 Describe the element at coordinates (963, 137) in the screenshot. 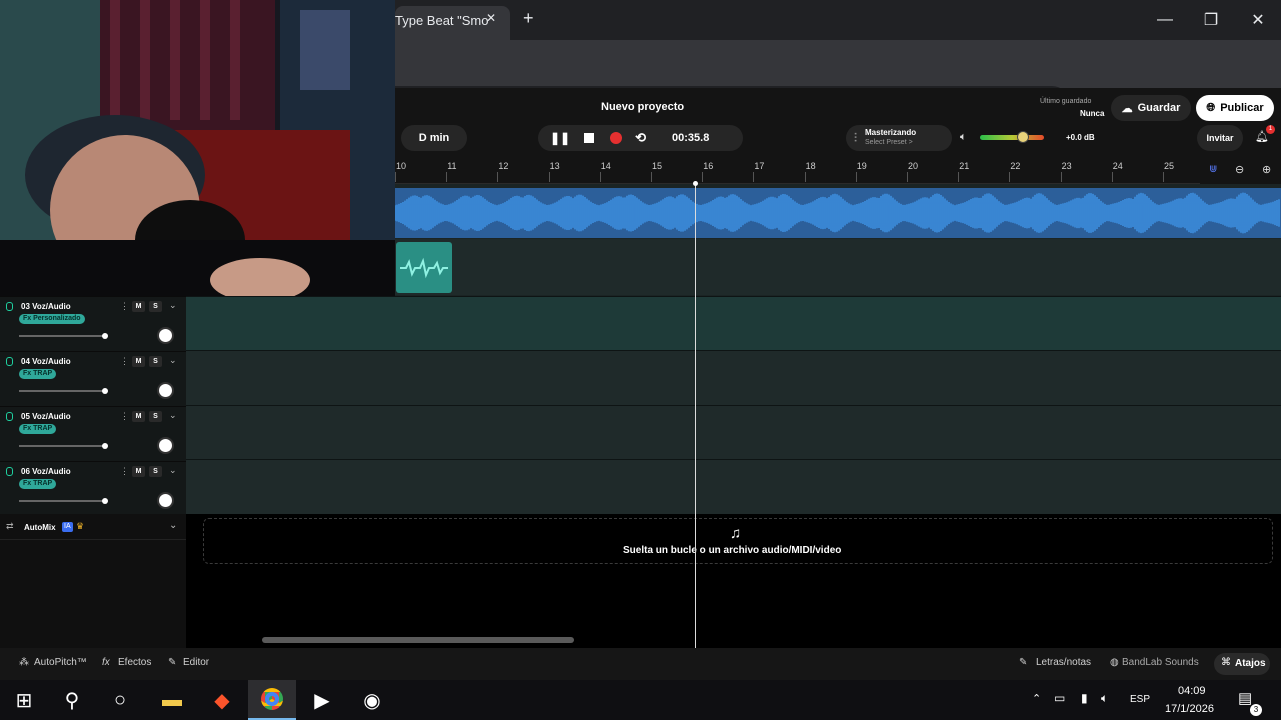

I see `speaker-icon: 🔈︎` at that location.